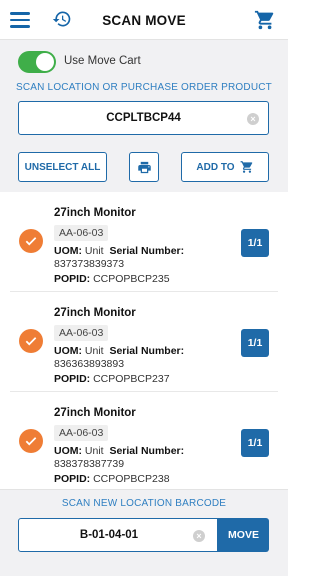  I want to click on print-button, so click(144, 167).